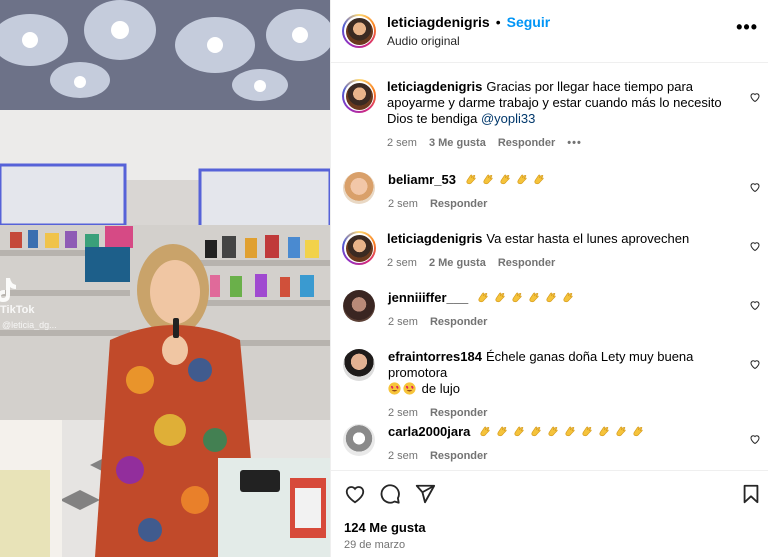  What do you see at coordinates (468, 41) in the screenshot?
I see `audio-label: Audio original` at bounding box center [468, 41].